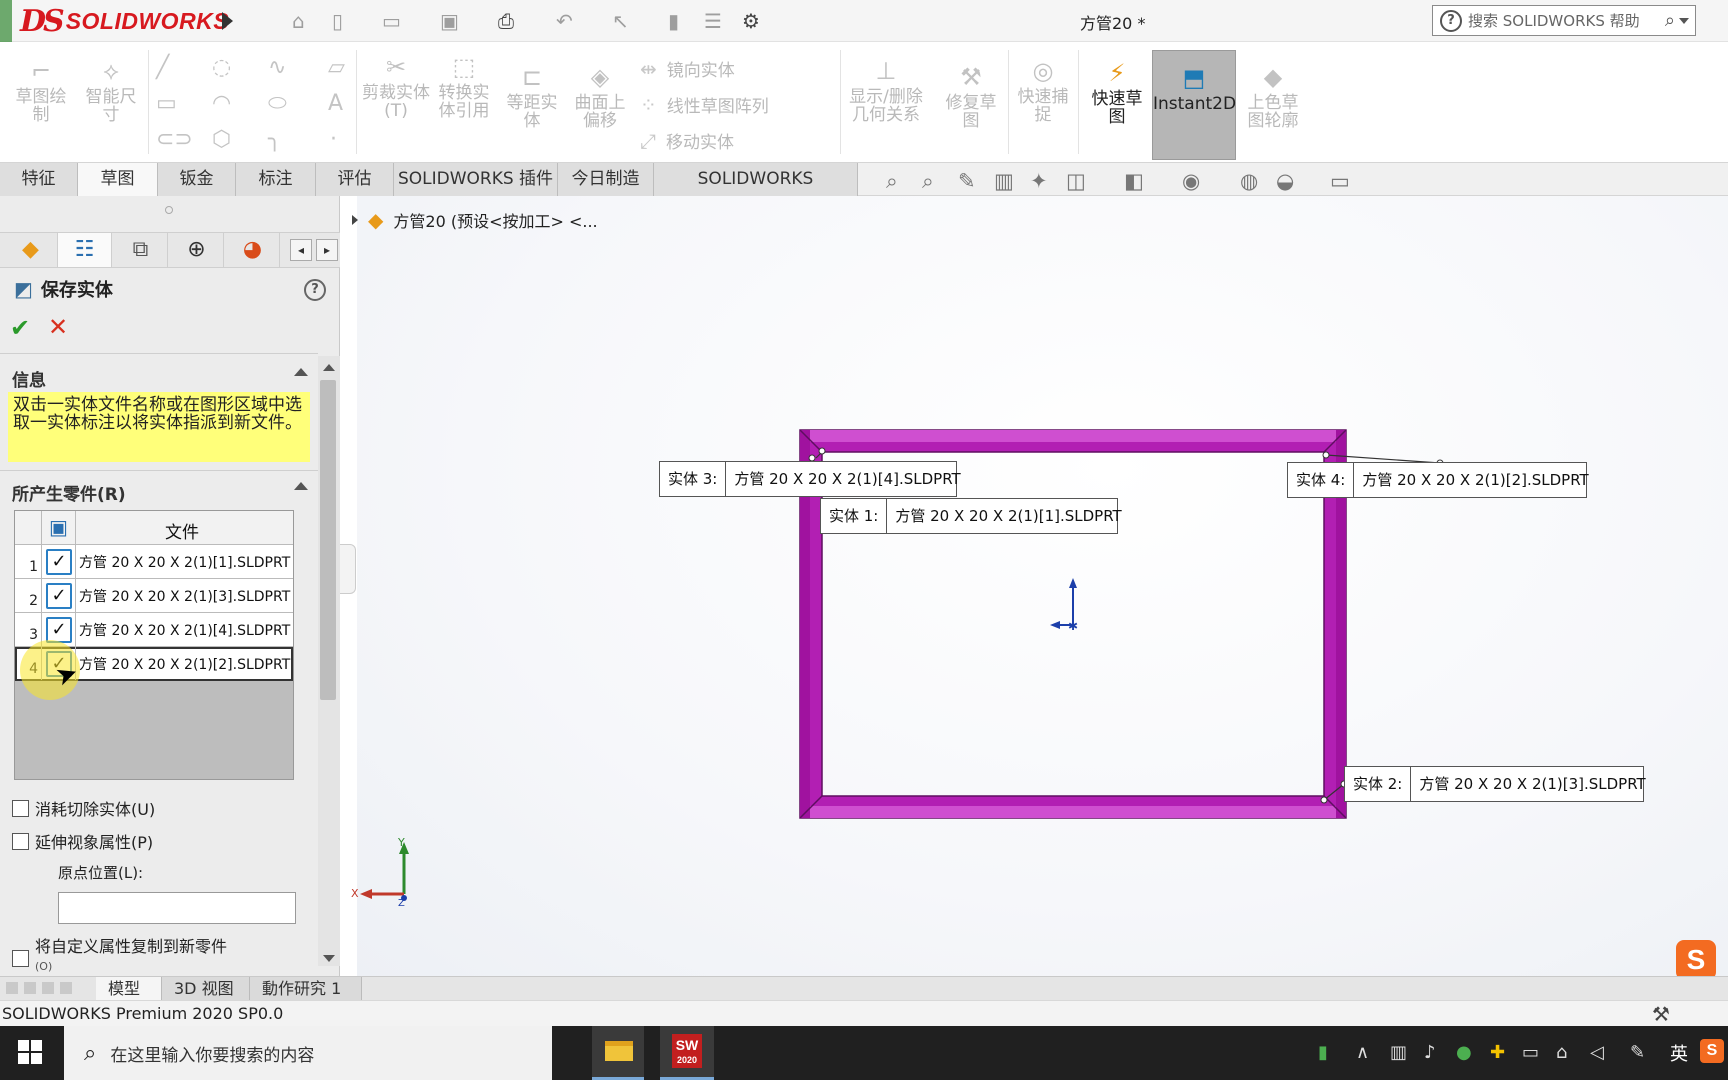 The height and width of the screenshot is (1080, 1728). I want to click on solidworks-app-icon: SW 2020, so click(687, 1051).